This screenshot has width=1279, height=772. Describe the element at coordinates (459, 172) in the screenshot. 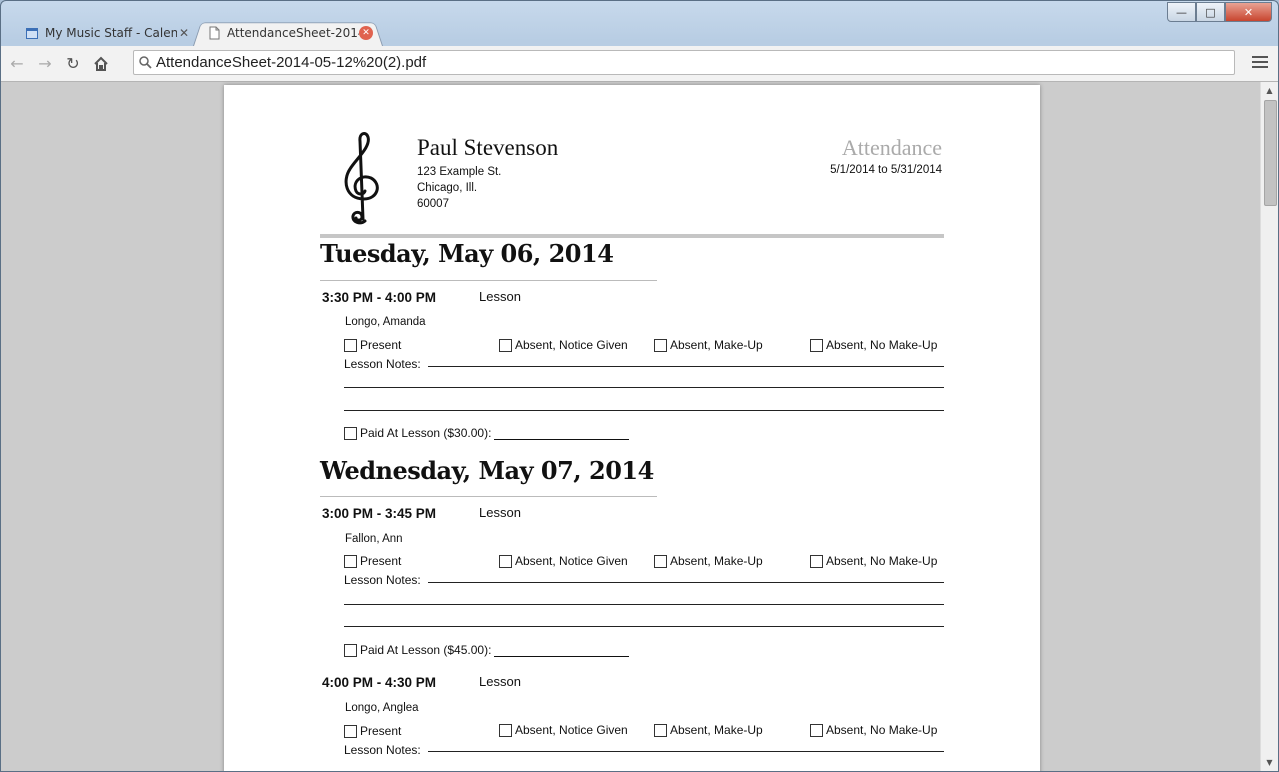

I see `address-line: 123 Example St.` at that location.